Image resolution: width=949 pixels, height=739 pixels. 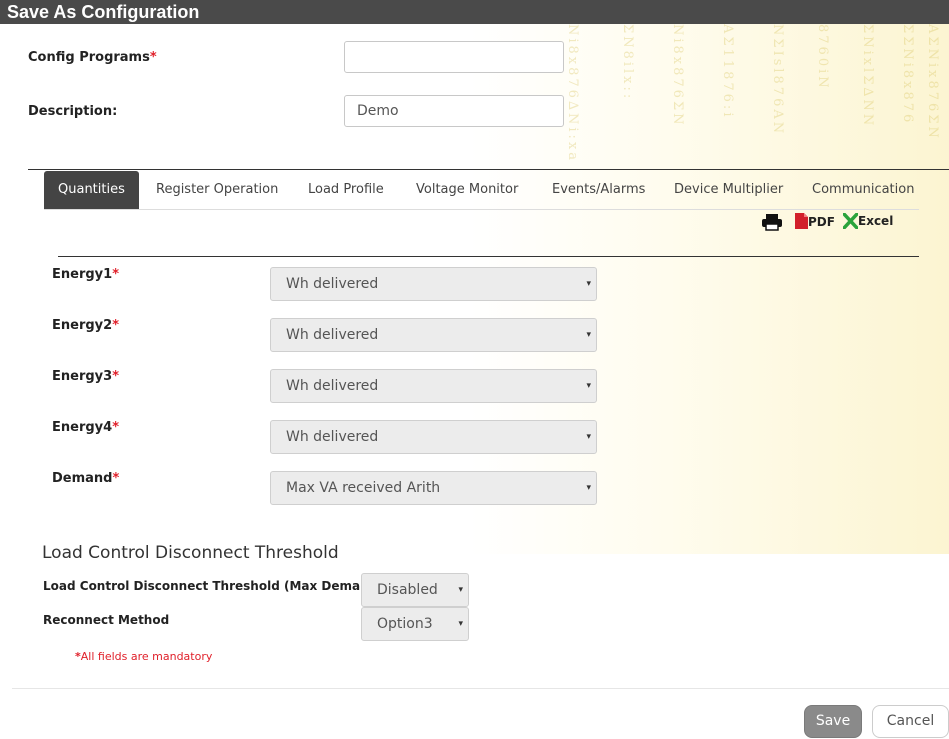 I want to click on pdf-export-button: PDF, so click(x=815, y=223).